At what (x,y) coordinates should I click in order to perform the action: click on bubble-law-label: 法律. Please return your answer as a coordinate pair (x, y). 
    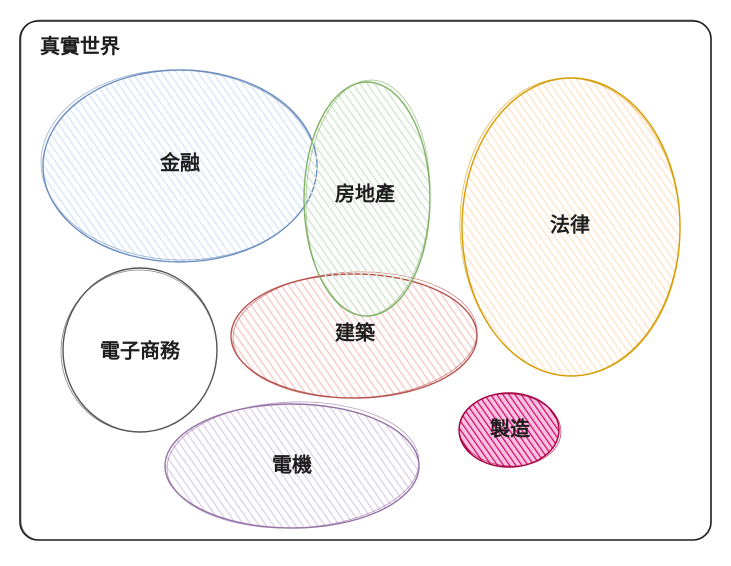
    Looking at the image, I should click on (570, 225).